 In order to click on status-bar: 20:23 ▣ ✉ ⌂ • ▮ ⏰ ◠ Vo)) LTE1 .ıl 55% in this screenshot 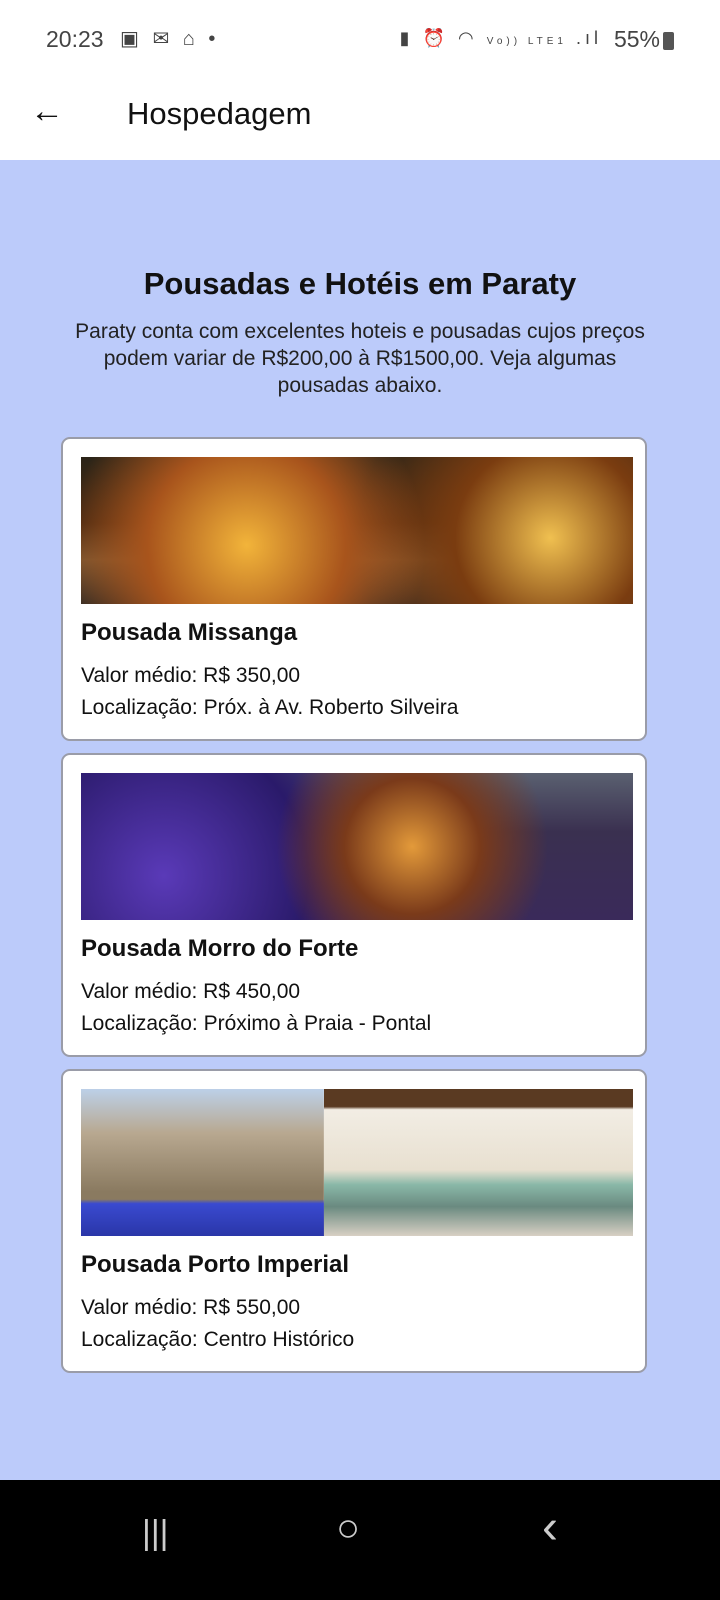, I will do `click(360, 40)`.